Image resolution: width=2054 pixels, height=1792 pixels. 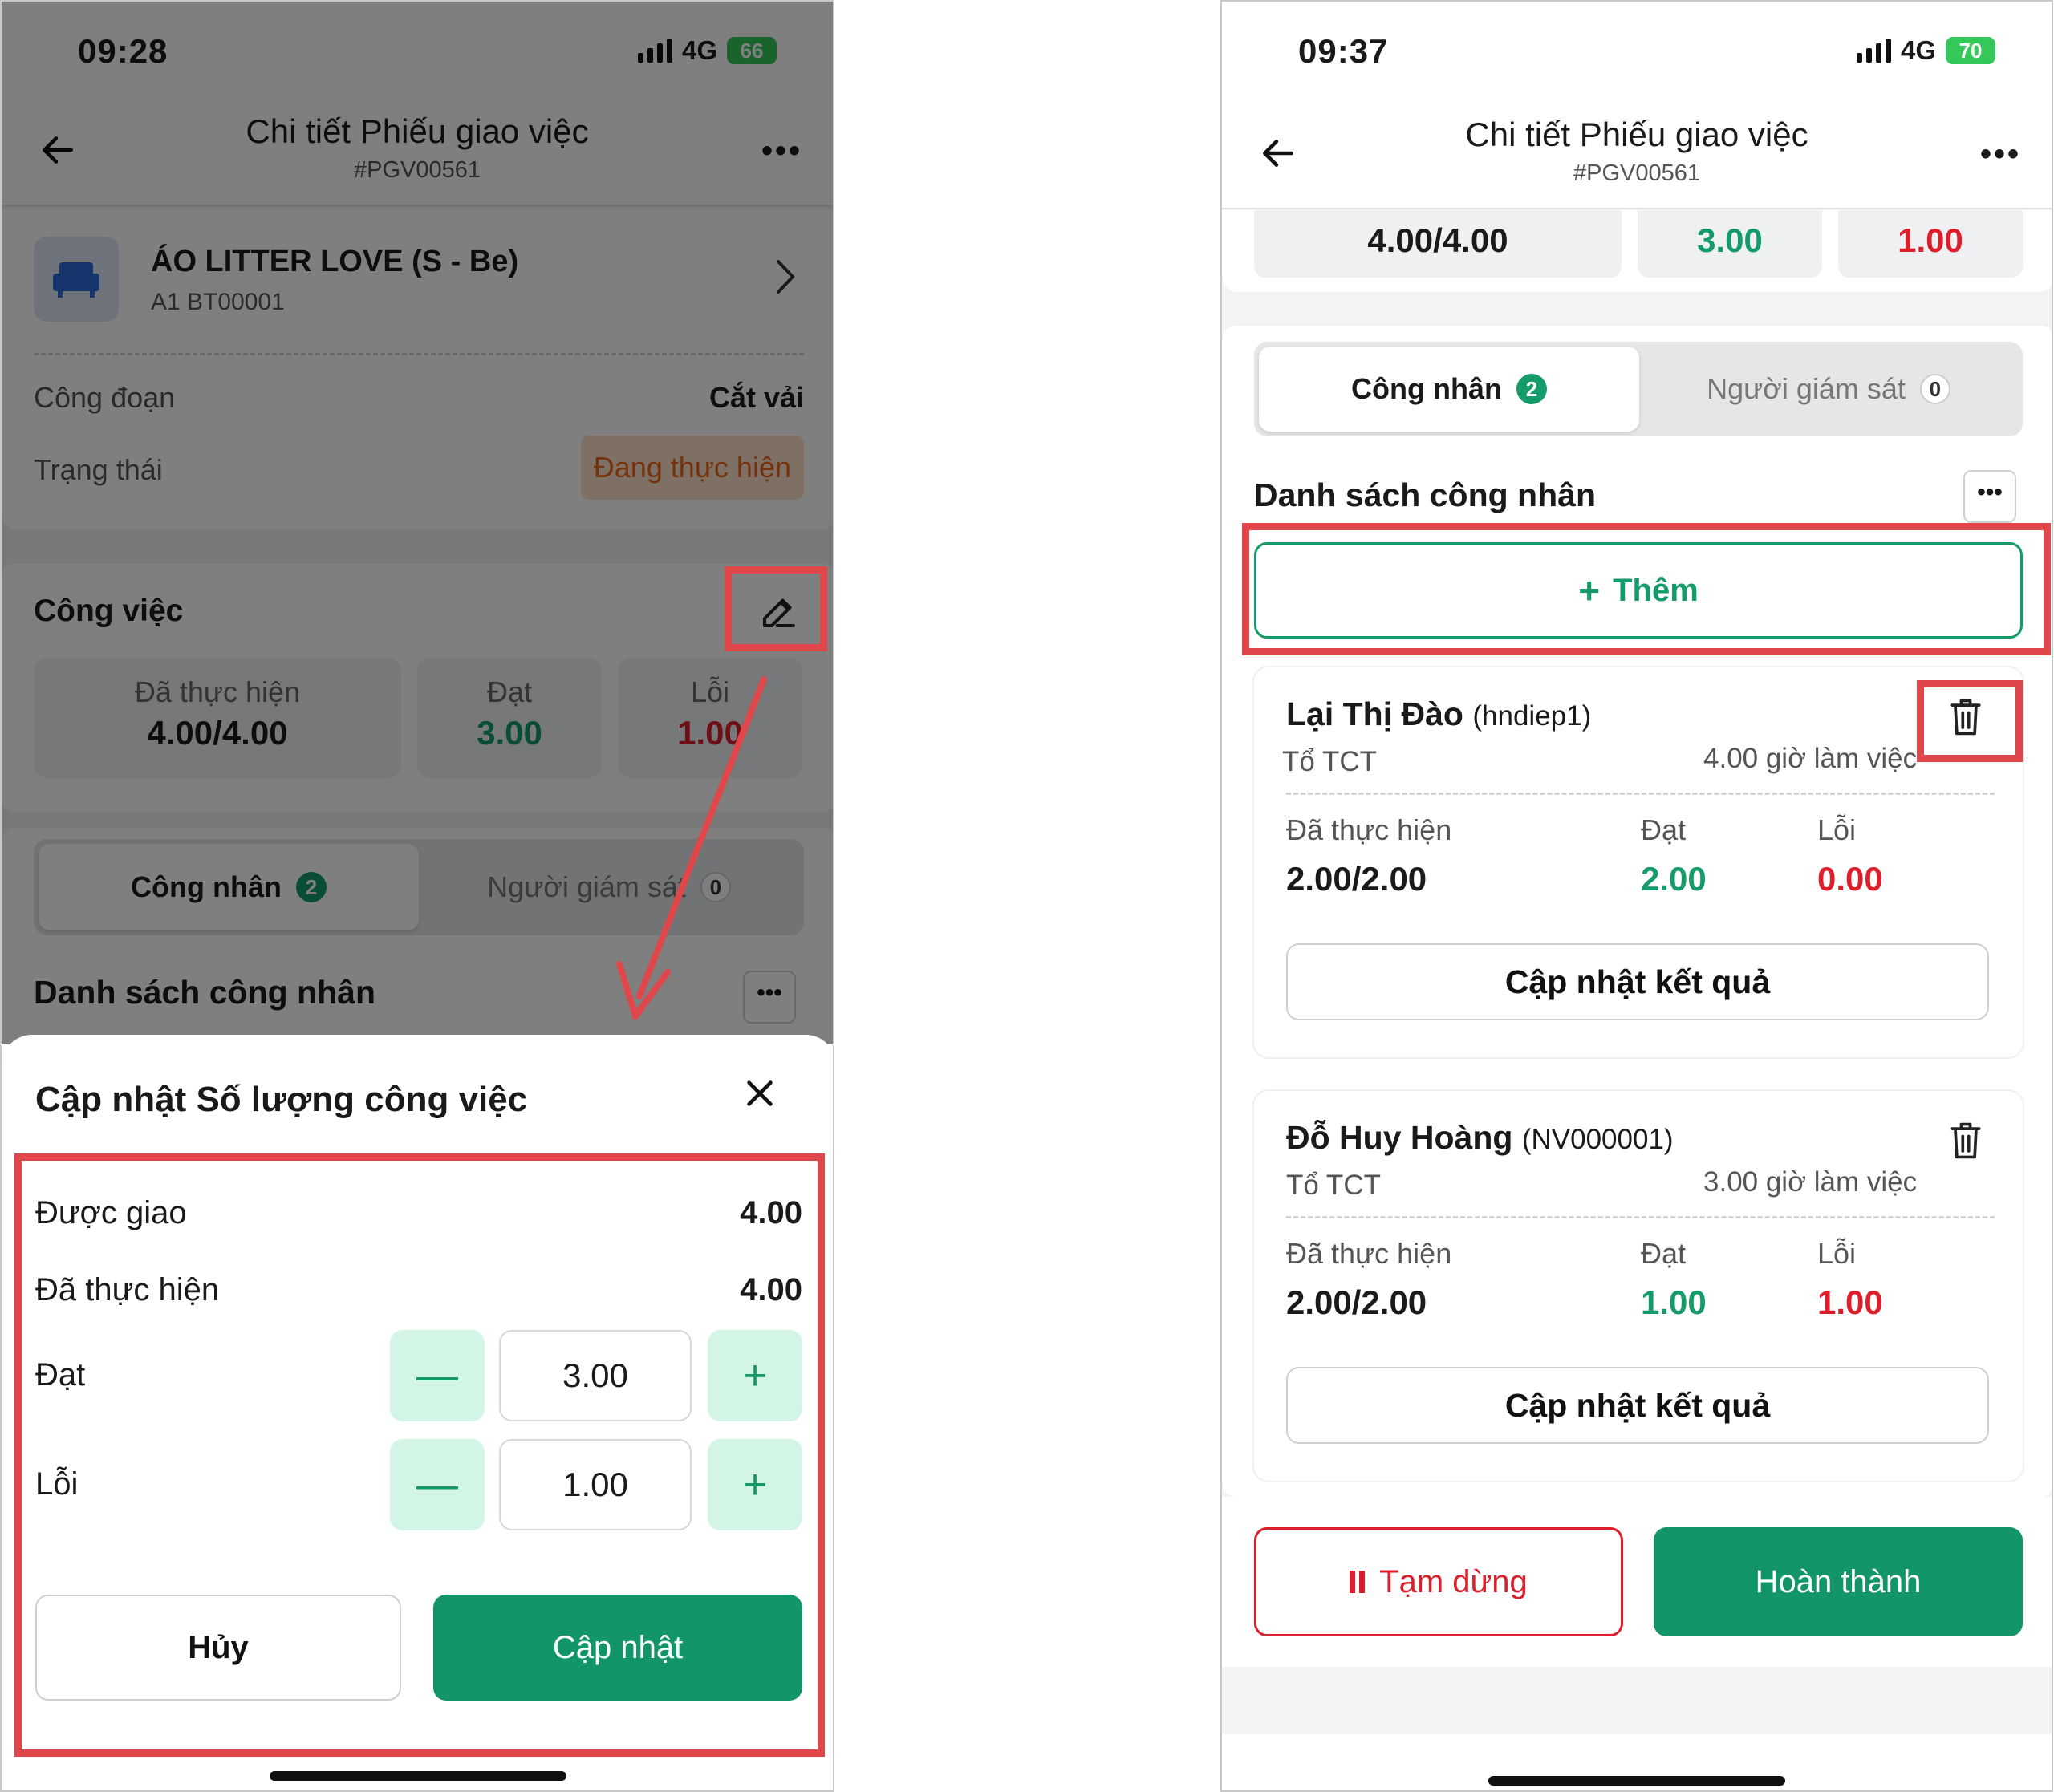 I want to click on fail-decrement-button: —, so click(x=437, y=1485).